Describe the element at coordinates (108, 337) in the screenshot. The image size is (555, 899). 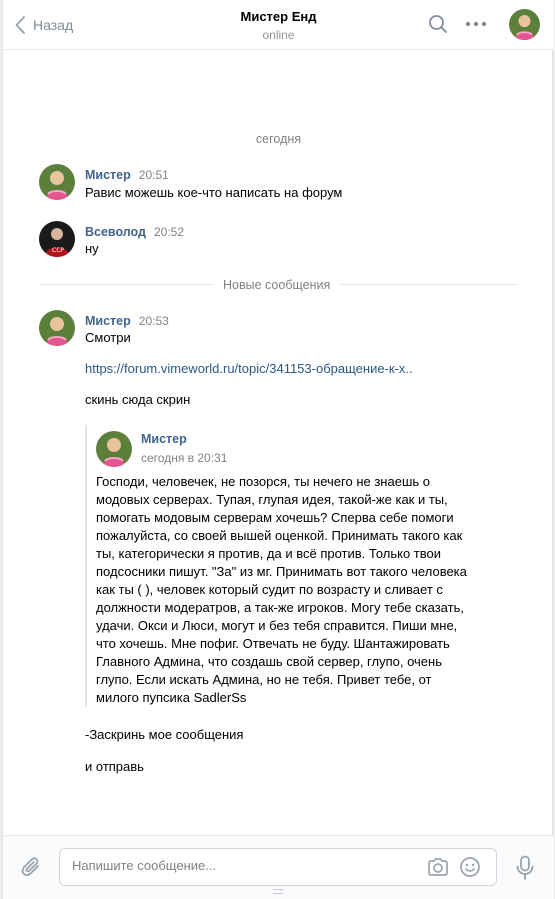
I see `message-text: Смотри` at that location.